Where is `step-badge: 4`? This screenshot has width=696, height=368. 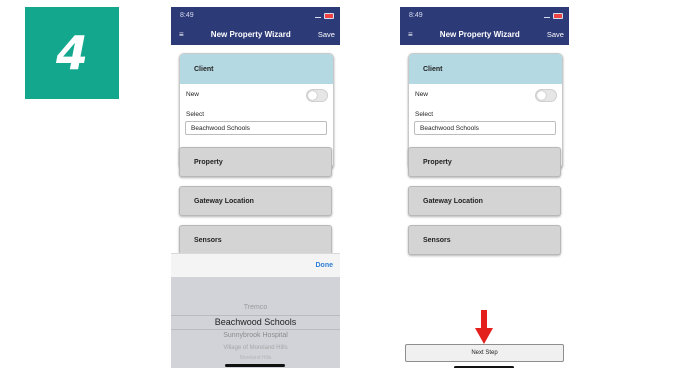 step-badge: 4 is located at coordinates (72, 53).